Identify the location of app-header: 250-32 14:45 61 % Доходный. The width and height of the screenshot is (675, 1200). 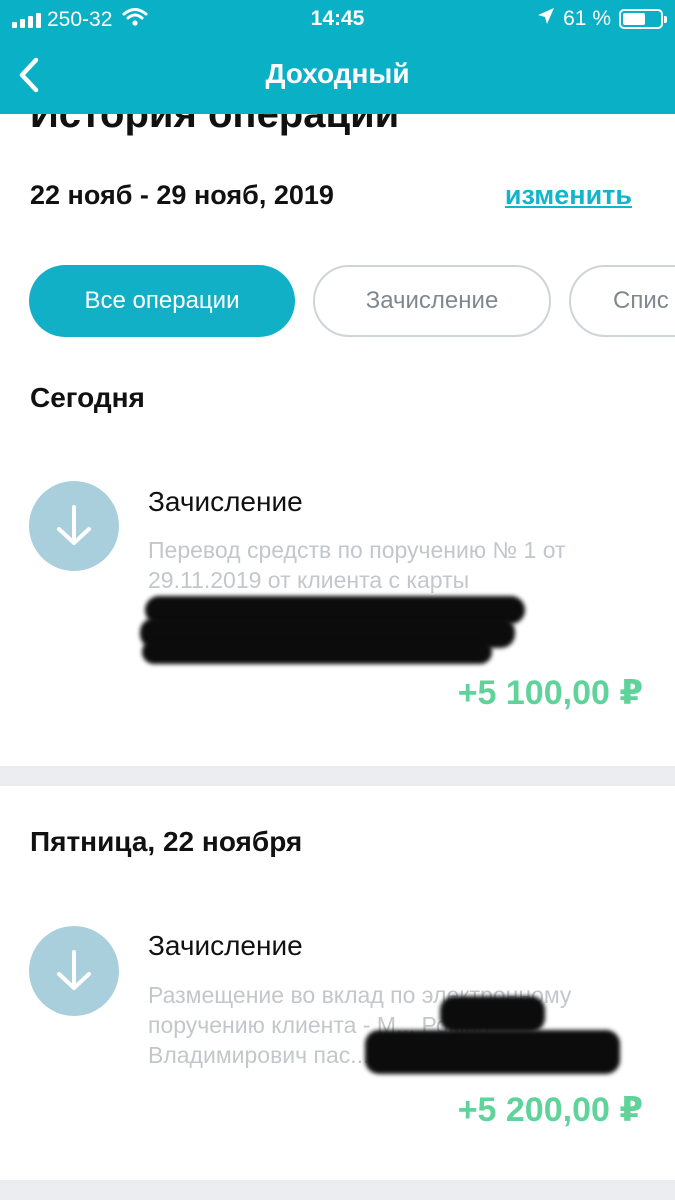
(337, 57).